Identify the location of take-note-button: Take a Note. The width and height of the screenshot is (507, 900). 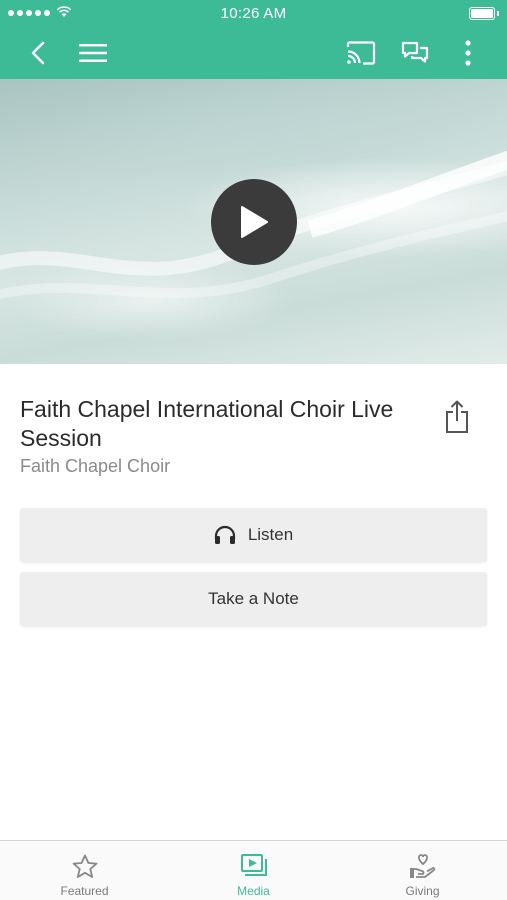
(253, 599).